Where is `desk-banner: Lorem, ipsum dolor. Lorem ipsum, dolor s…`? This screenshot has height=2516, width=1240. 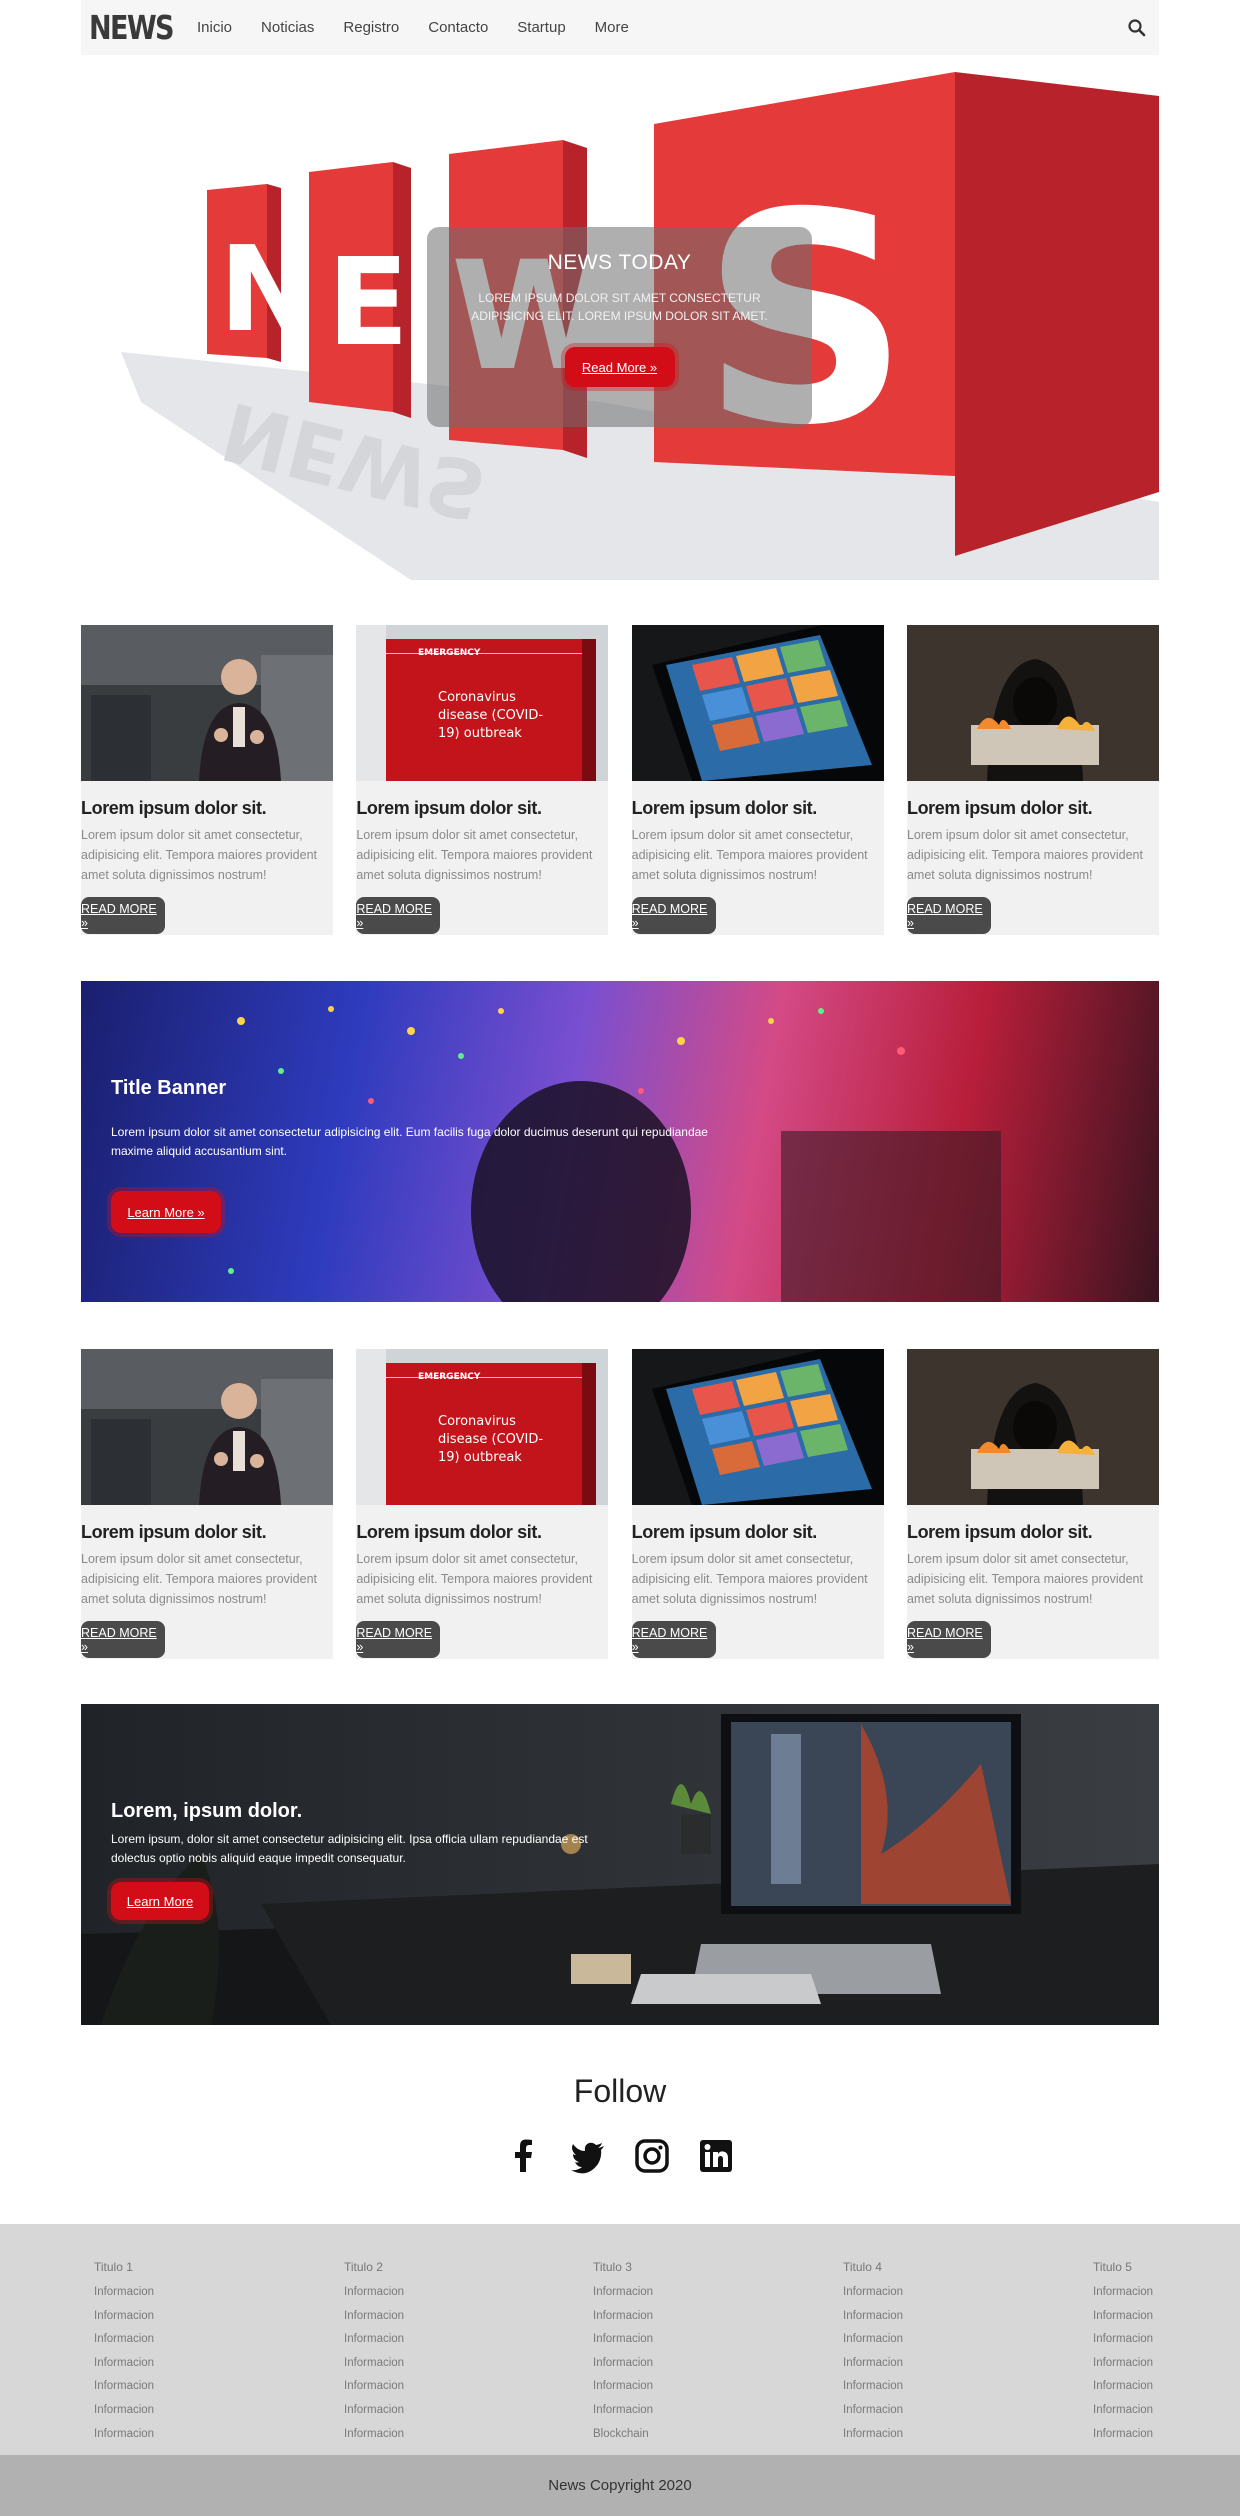 desk-banner: Lorem, ipsum dolor. Lorem ipsum, dolor s… is located at coordinates (620, 1864).